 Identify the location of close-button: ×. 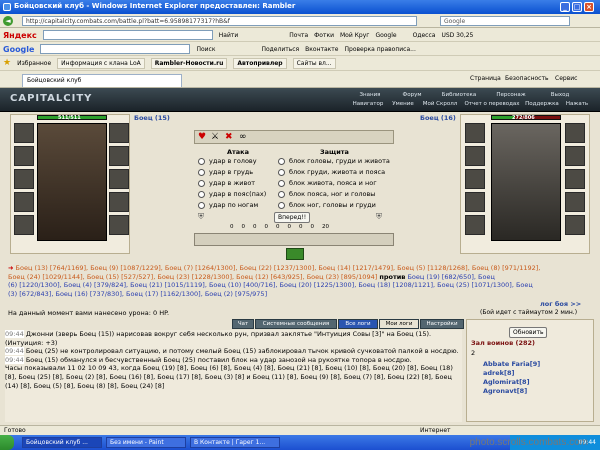
(589, 7).